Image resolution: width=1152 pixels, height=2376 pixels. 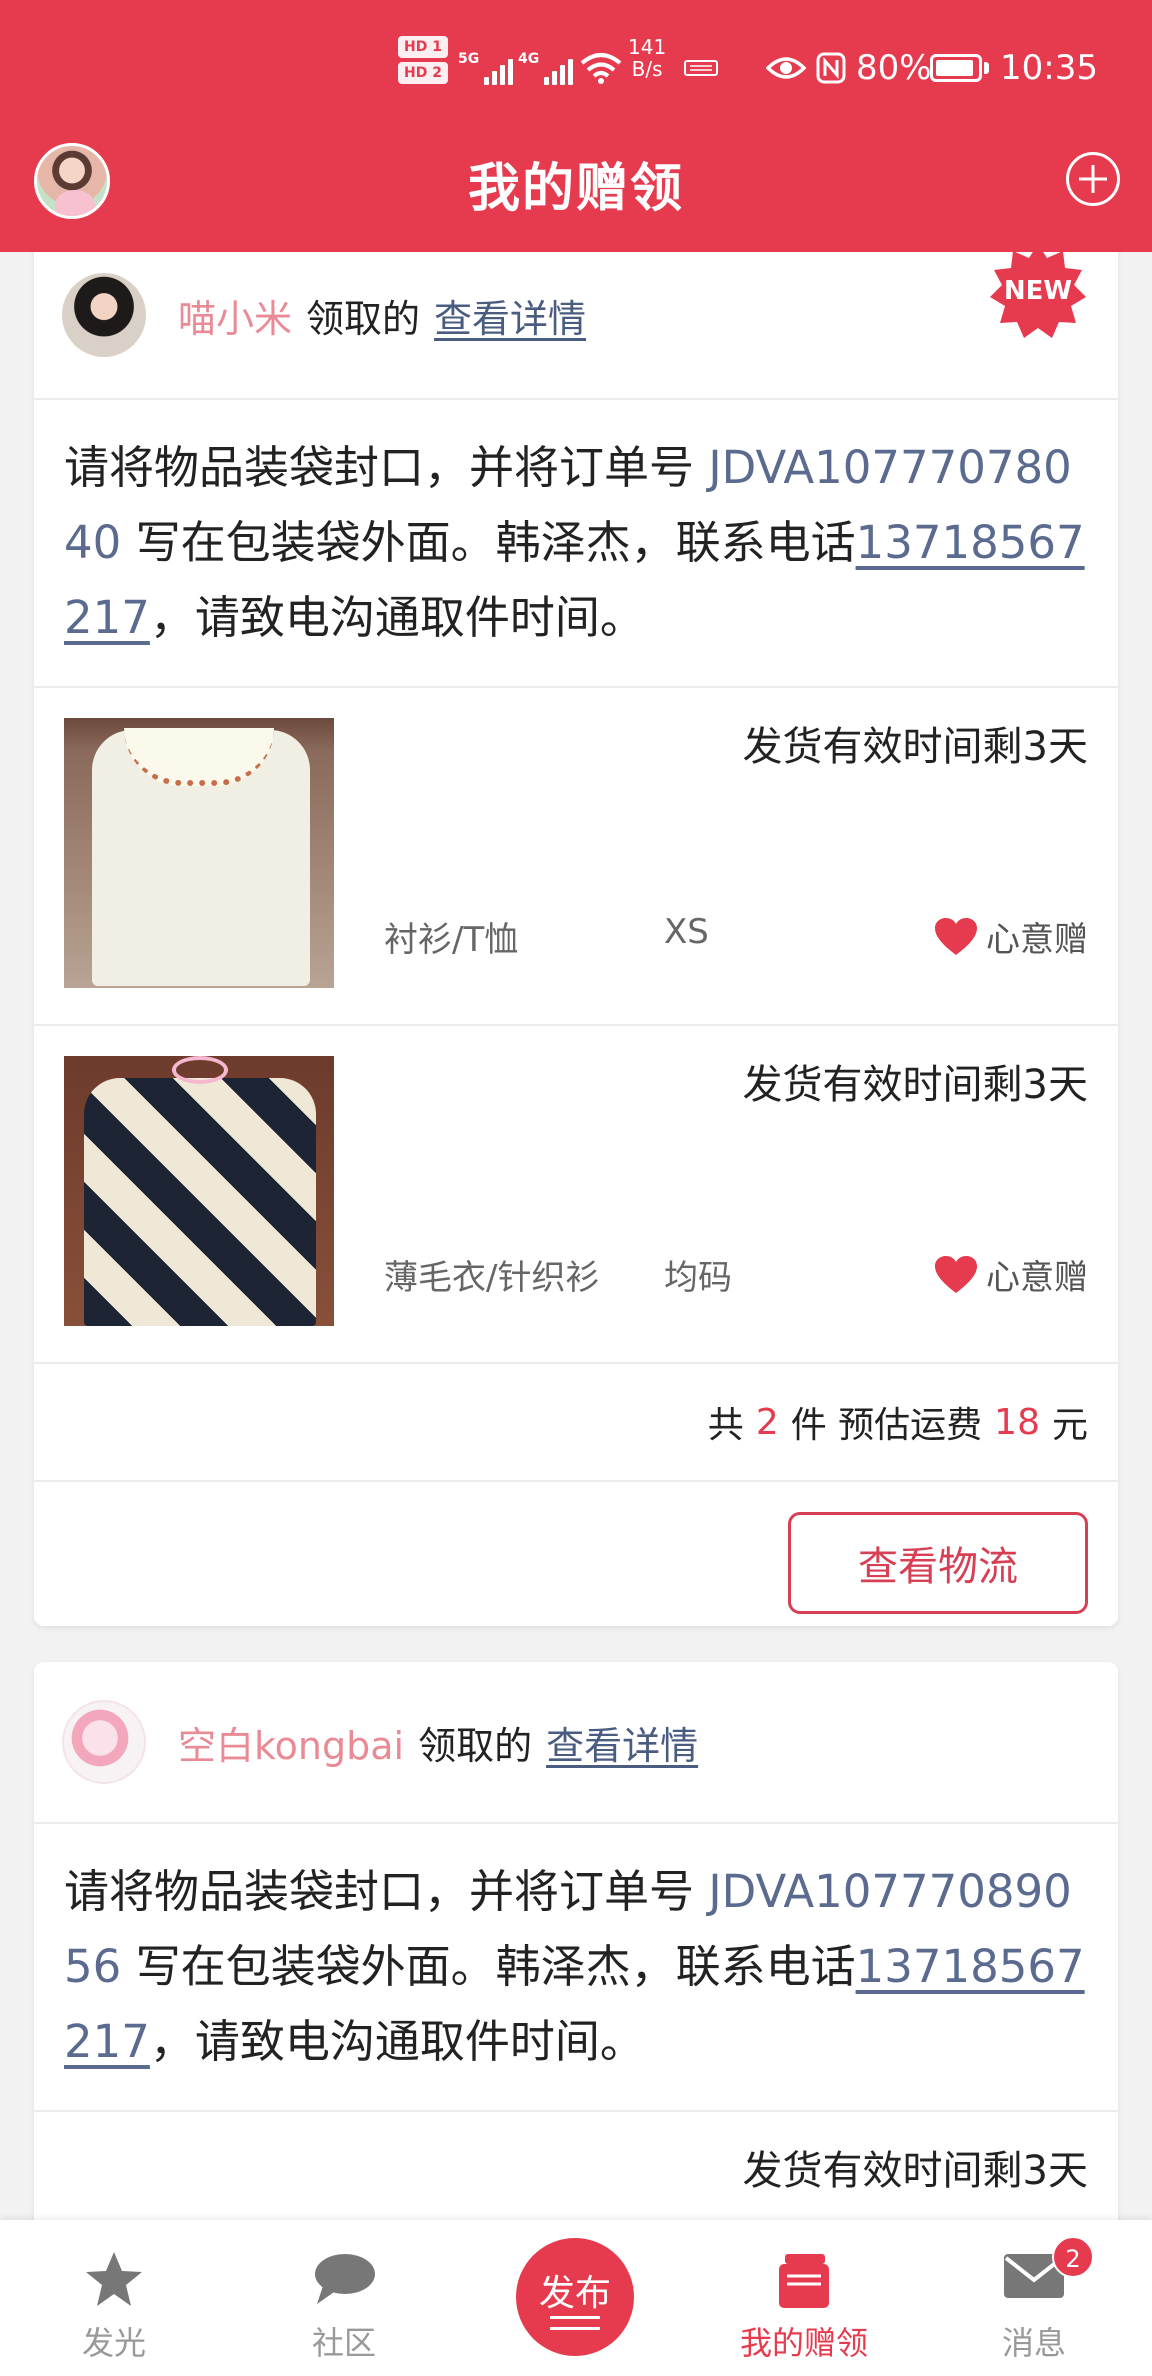 What do you see at coordinates (576, 126) in the screenshot?
I see `app-header: HD 1 HD 2 5G 4G 141 B/s 80% 10:35 我的赠领` at bounding box center [576, 126].